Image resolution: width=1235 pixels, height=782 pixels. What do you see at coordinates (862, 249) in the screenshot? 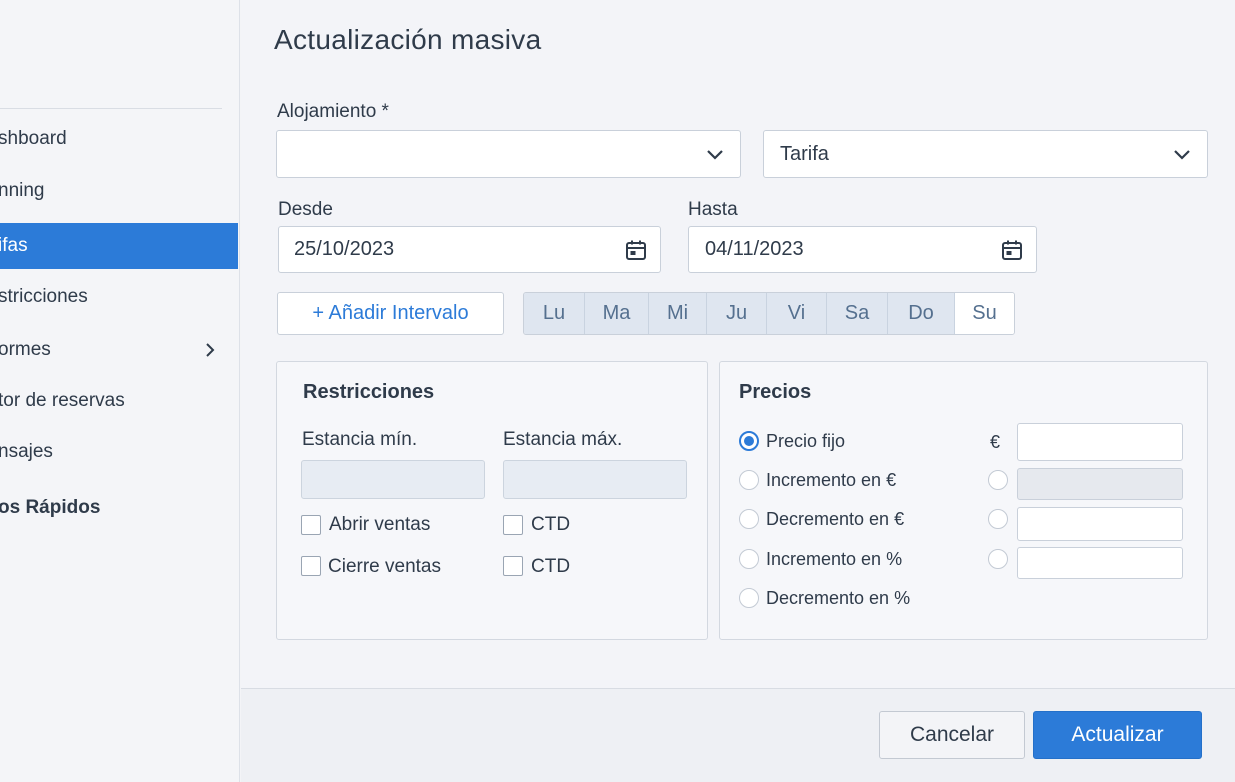
I see `hasta-date-input: 04/11/2023` at bounding box center [862, 249].